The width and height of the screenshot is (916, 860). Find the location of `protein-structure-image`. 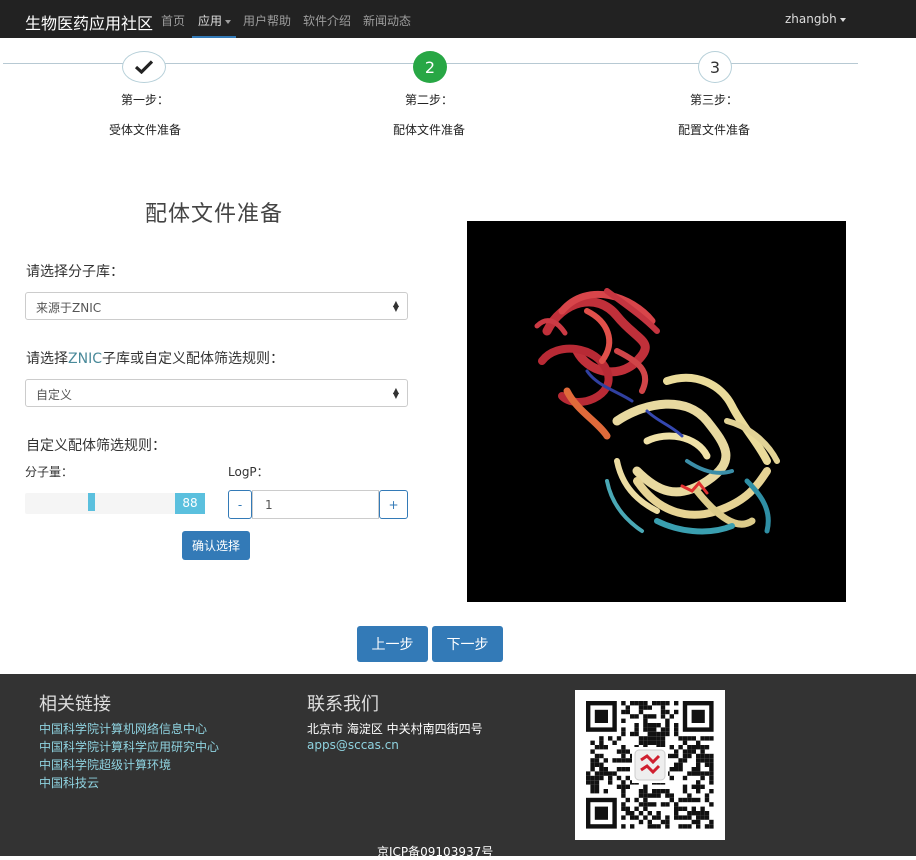

protein-structure-image is located at coordinates (657, 411).